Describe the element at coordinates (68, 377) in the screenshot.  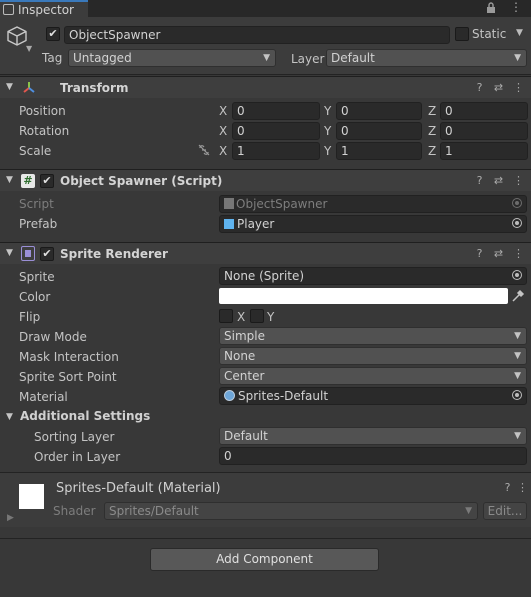
I see `sprite-sort-point-label: Sprite Sort Point` at that location.